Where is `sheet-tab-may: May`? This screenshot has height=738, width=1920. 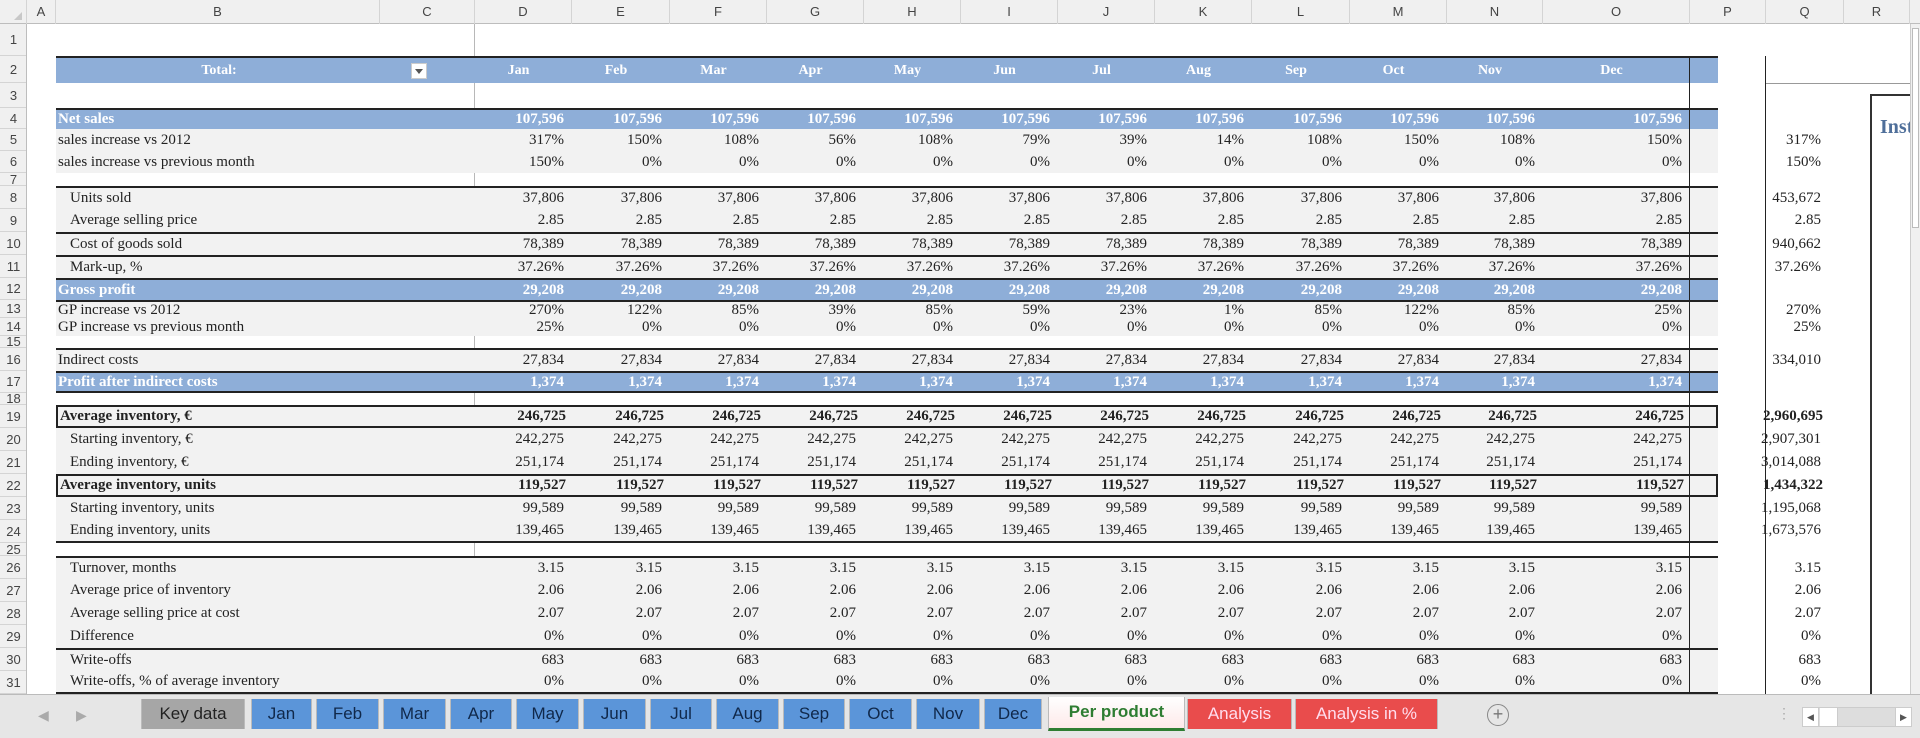
sheet-tab-may: May is located at coordinates (547, 714).